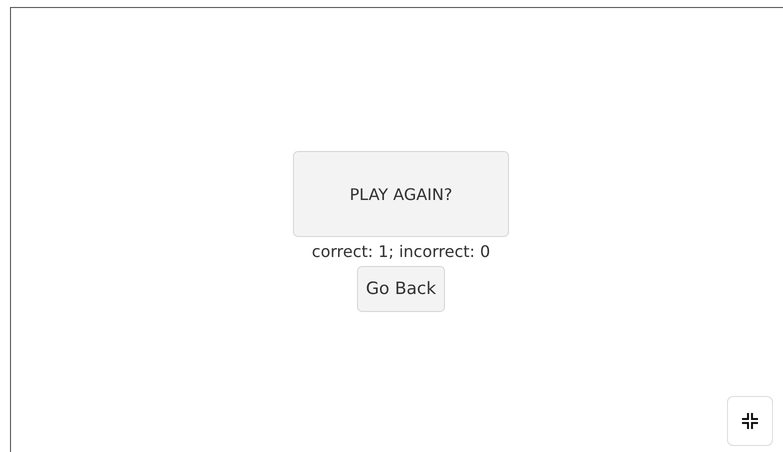 The height and width of the screenshot is (452, 783). Describe the element at coordinates (401, 194) in the screenshot. I see `play-again-button: PLAY AGAIN?` at that location.